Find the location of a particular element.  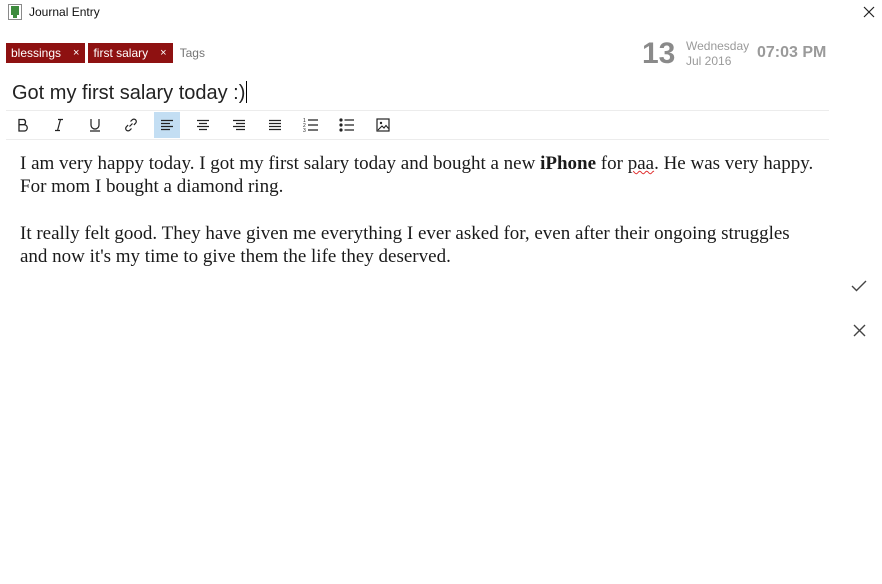

tag-label: first salary is located at coordinates (121, 53).